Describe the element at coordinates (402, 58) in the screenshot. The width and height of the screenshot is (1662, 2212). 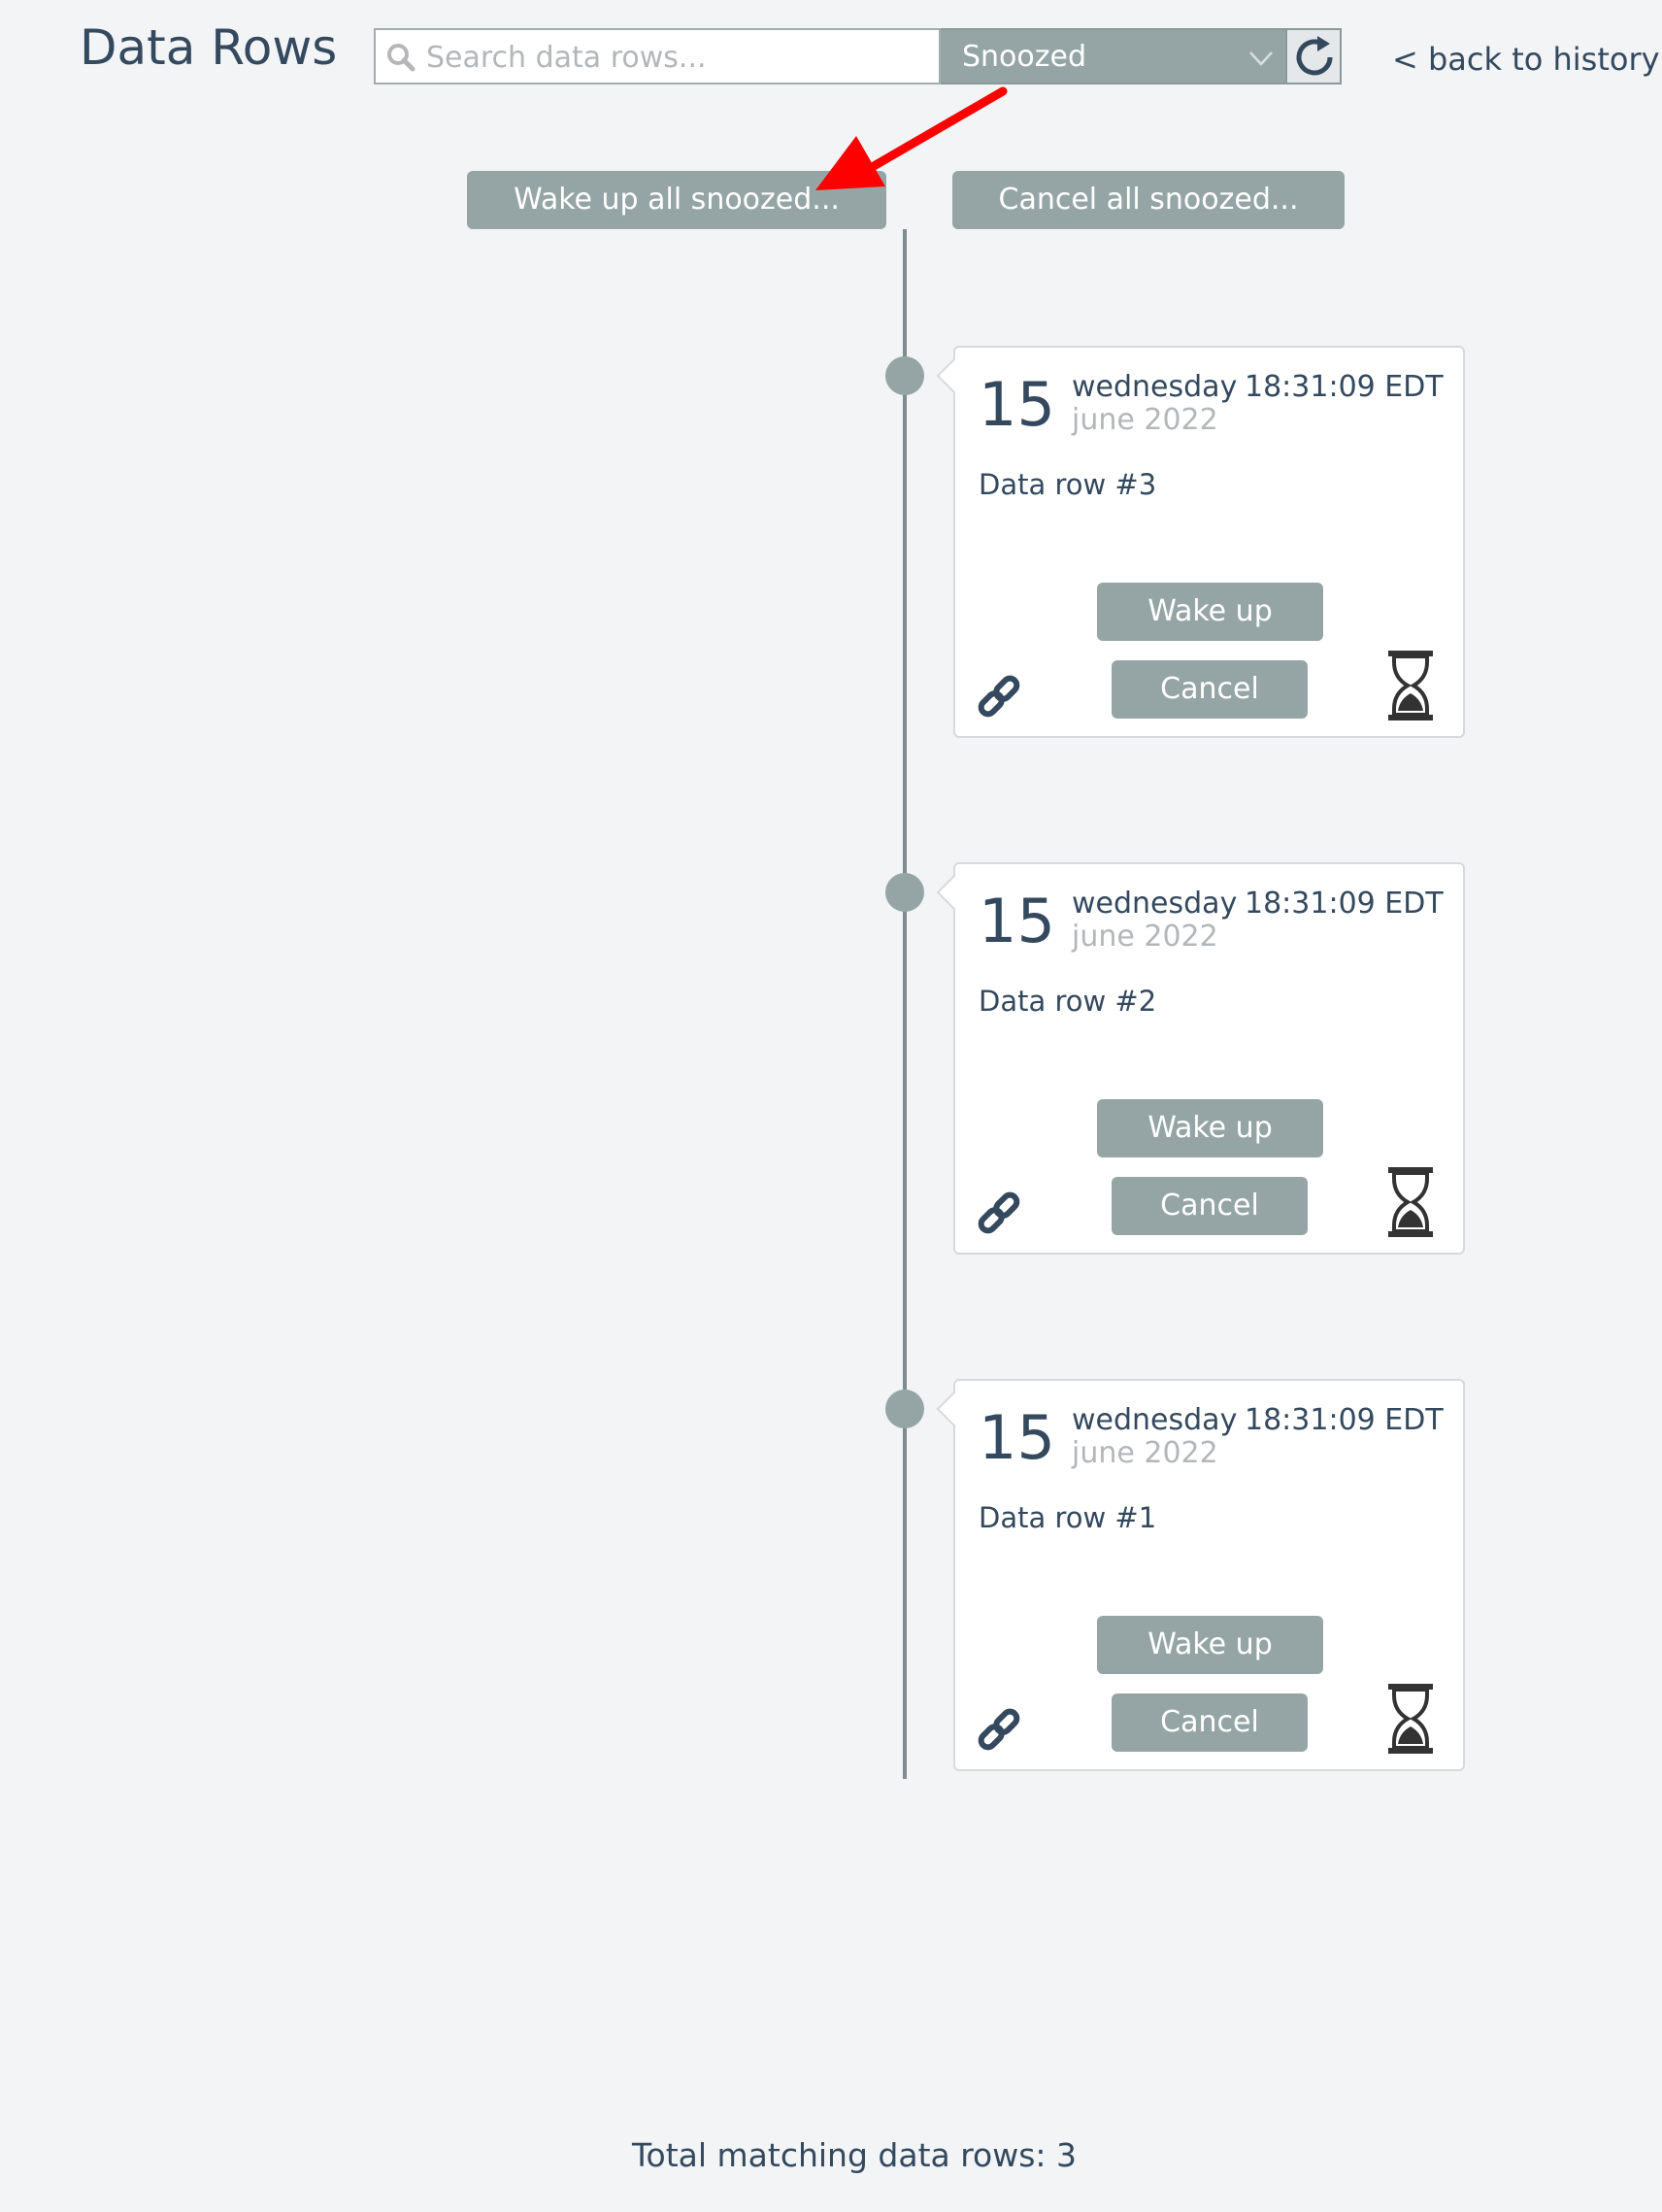
I see `search-icon` at that location.